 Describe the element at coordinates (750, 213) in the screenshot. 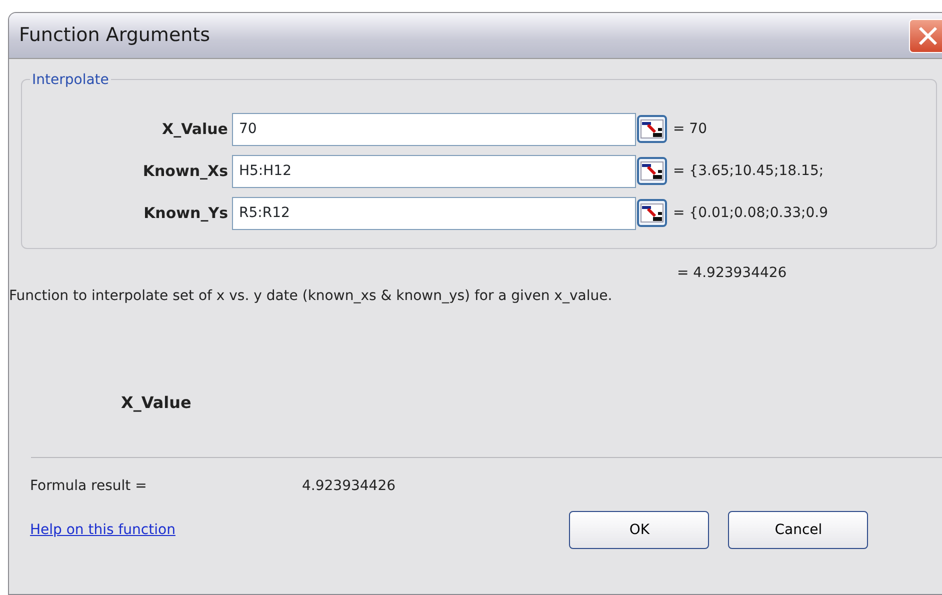

I see `argument-result: = {0.01;0.08;0.33;0.9` at that location.